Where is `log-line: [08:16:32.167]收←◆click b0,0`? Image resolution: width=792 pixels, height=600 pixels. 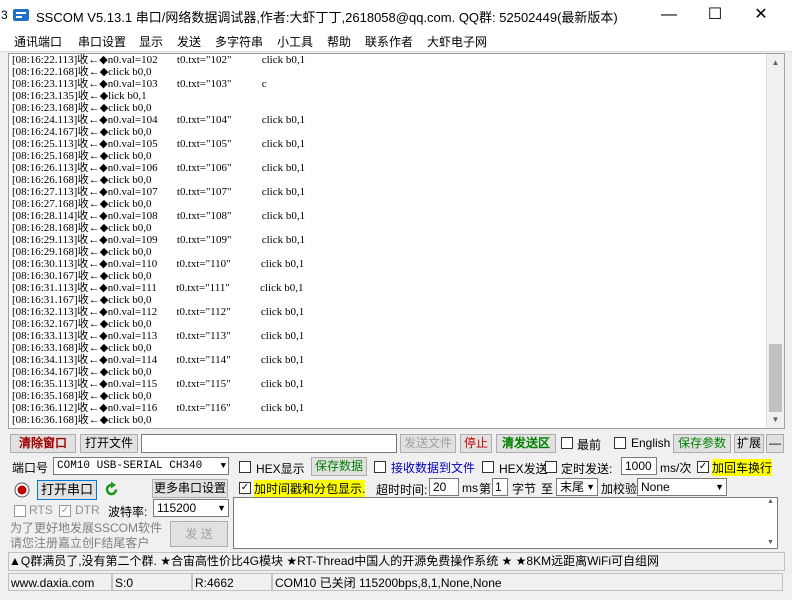 log-line: [08:16:32.167]收←◆click b0,0 is located at coordinates (82, 324).